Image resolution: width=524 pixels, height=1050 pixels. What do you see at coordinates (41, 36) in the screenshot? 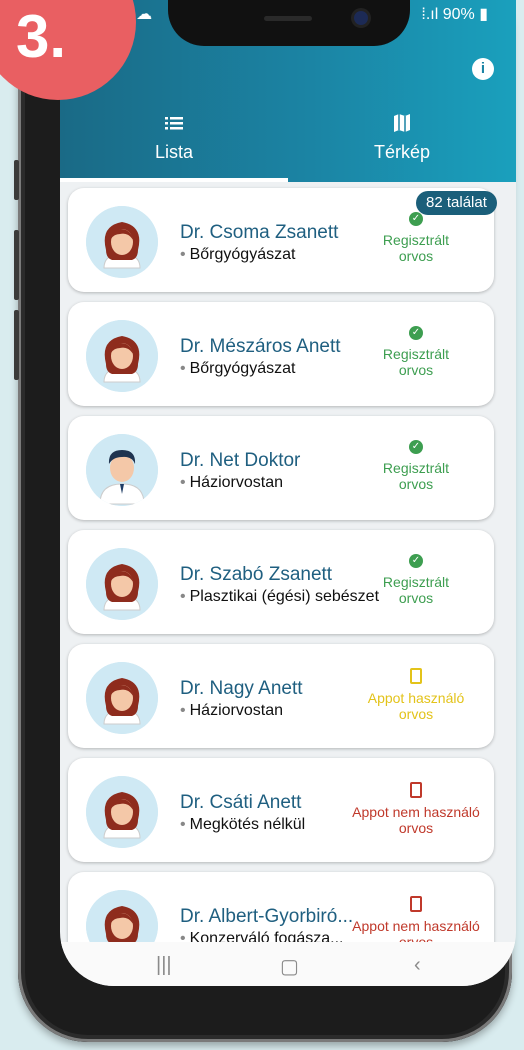
I see `step-number: 3.` at bounding box center [41, 36].